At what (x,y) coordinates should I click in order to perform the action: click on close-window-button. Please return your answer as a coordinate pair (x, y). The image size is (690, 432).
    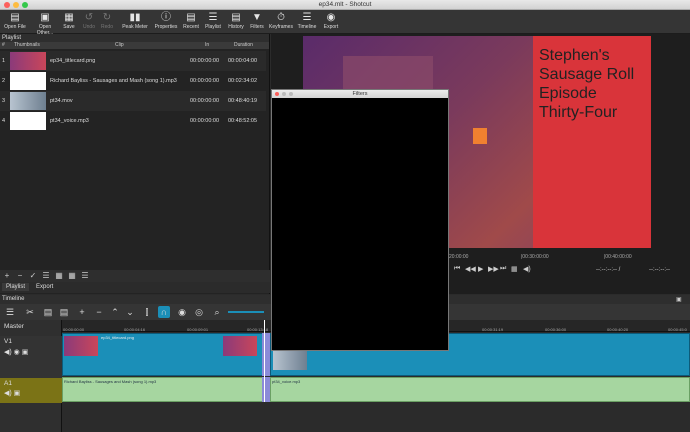
    Looking at the image, I should click on (277, 94).